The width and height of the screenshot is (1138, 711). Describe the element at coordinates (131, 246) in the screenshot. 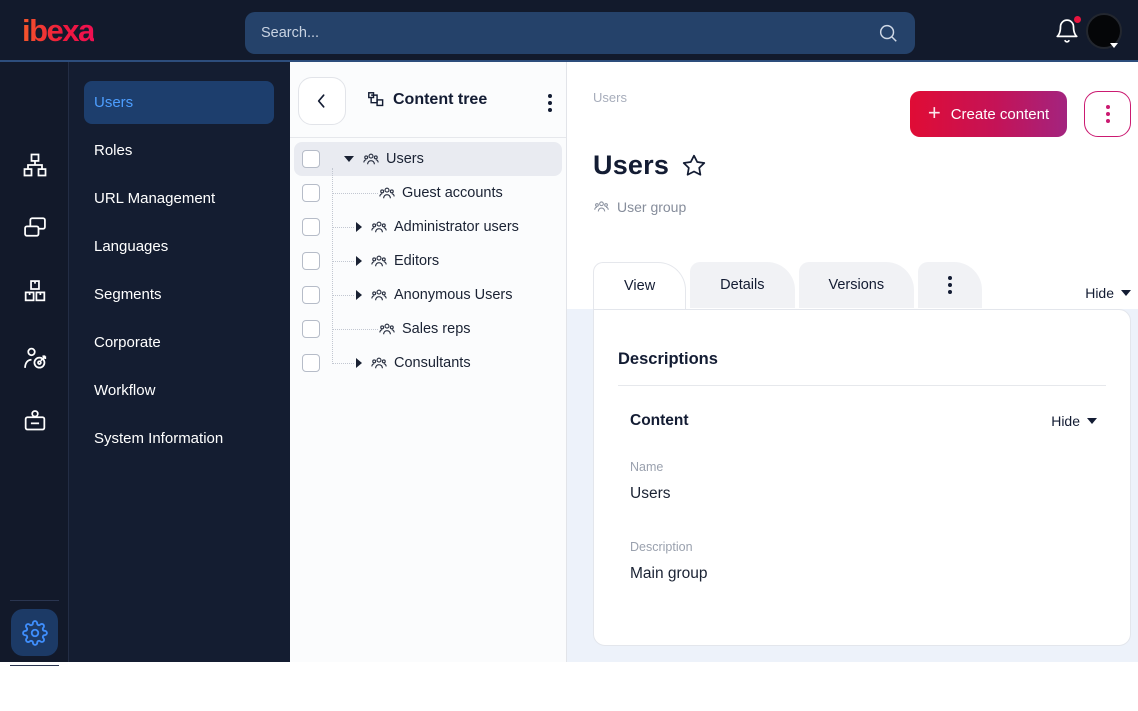

I see `sidebar-item-label: Languages` at that location.